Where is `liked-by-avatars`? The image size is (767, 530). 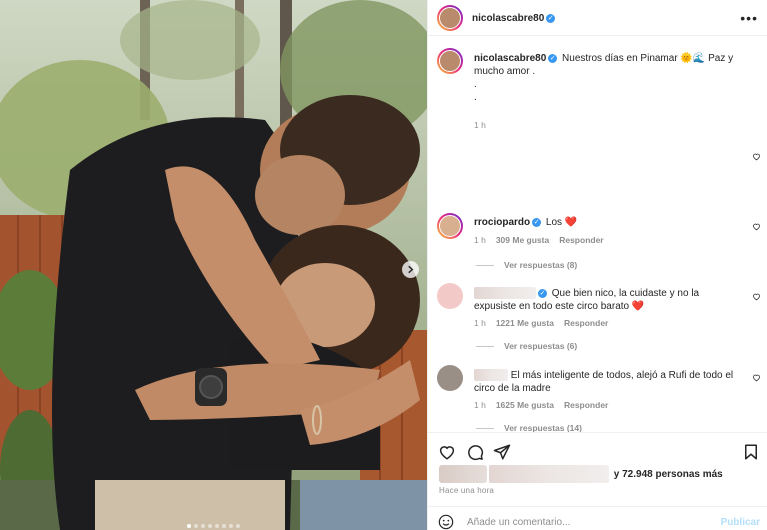
liked-by-avatars is located at coordinates (463, 474).